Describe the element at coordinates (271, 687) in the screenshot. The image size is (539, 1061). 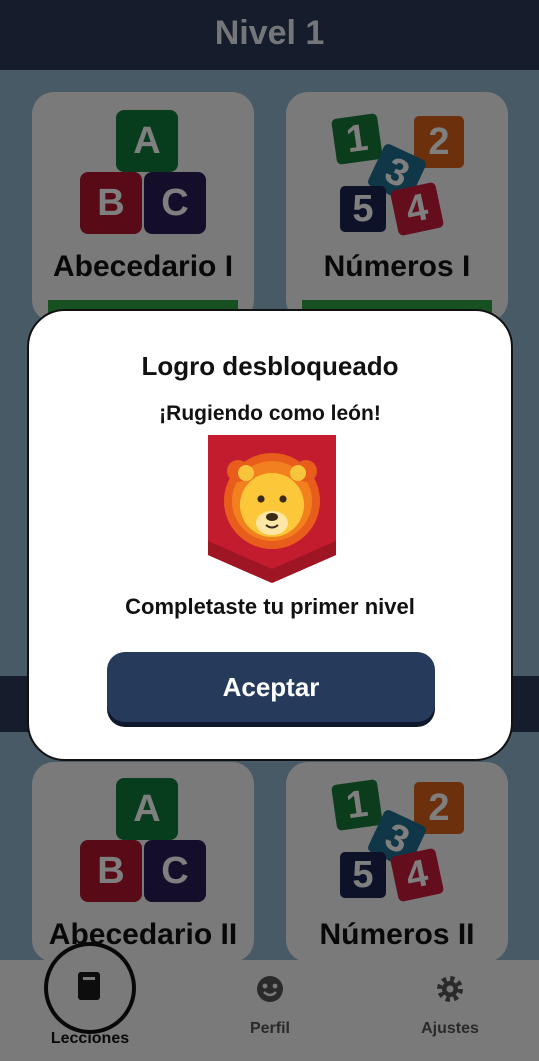
I see `accept-button: Aceptar` at that location.